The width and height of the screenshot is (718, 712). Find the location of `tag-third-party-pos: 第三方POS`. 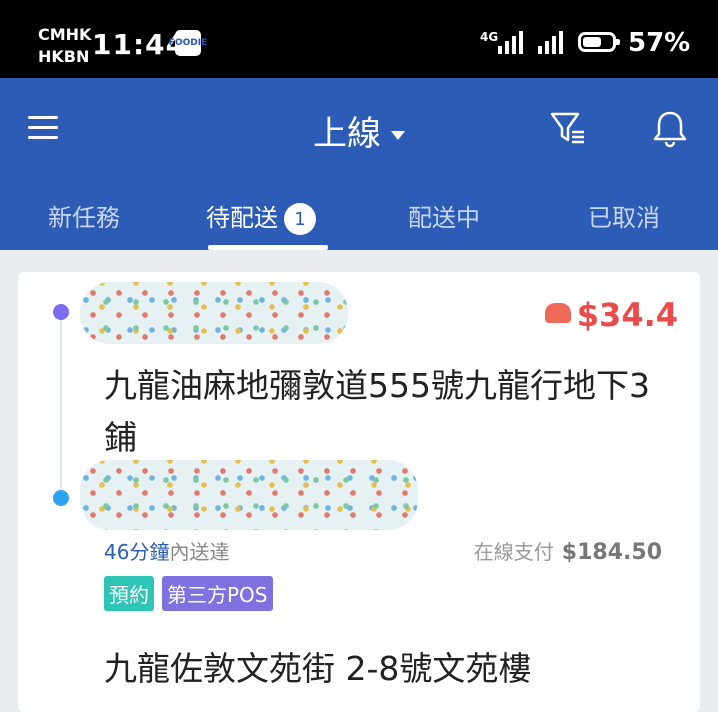

tag-third-party-pos: 第三方POS is located at coordinates (217, 593).